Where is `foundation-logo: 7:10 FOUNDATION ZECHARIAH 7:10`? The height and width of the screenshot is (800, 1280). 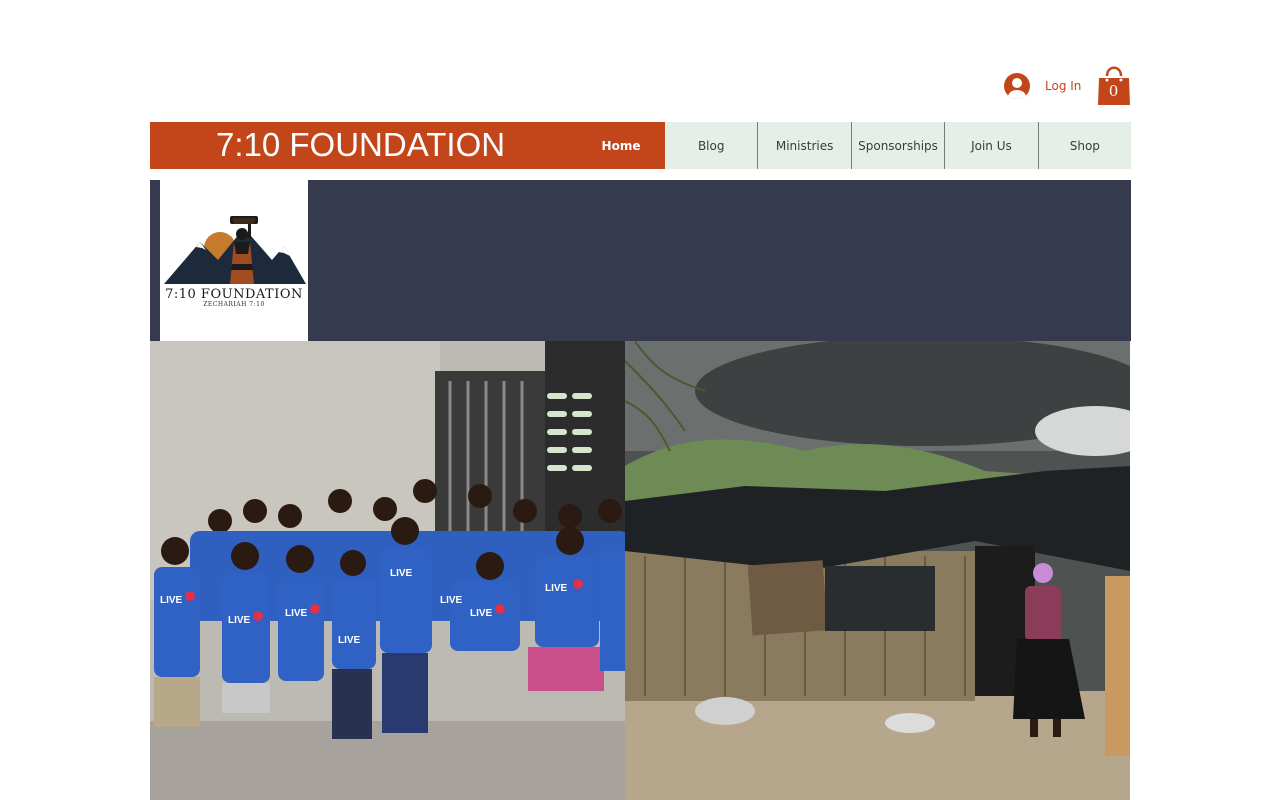
foundation-logo: 7:10 FOUNDATION ZECHARIAH 7:10 is located at coordinates (234, 260).